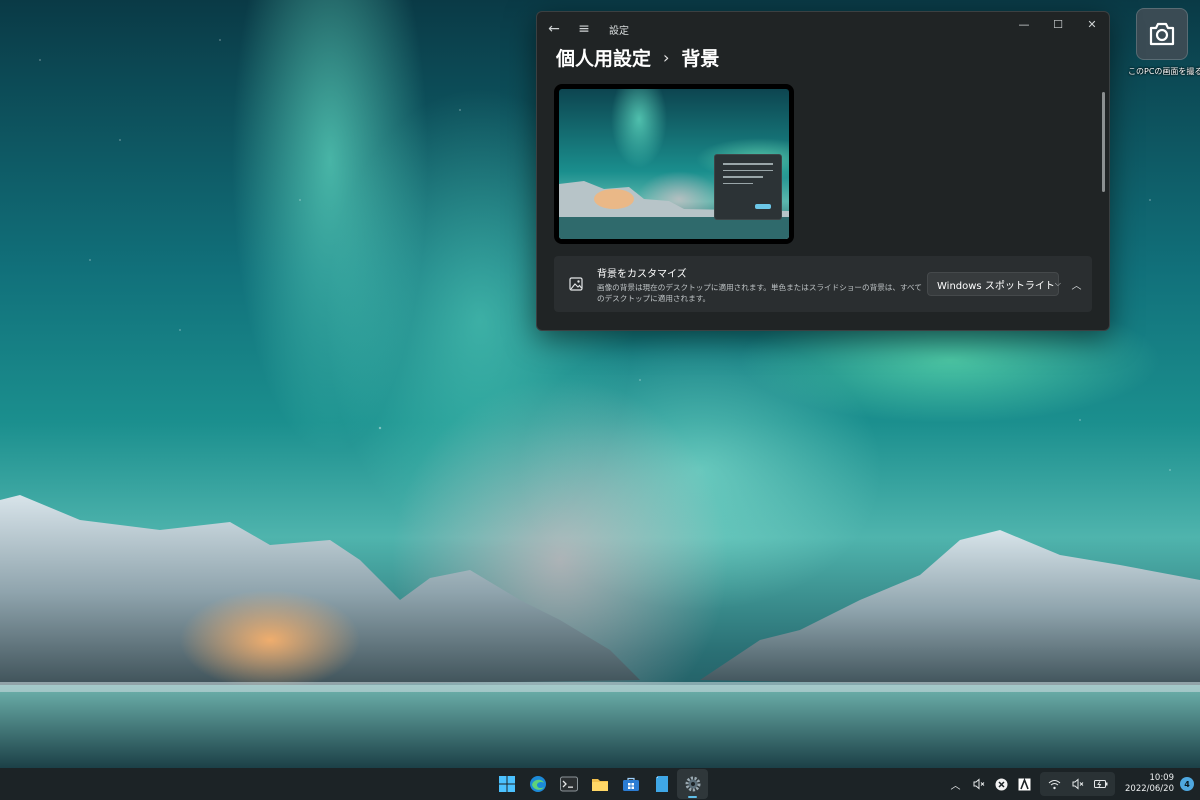  I want to click on background-type-dropdown: Windows スポットライト ⌵, so click(994, 284).